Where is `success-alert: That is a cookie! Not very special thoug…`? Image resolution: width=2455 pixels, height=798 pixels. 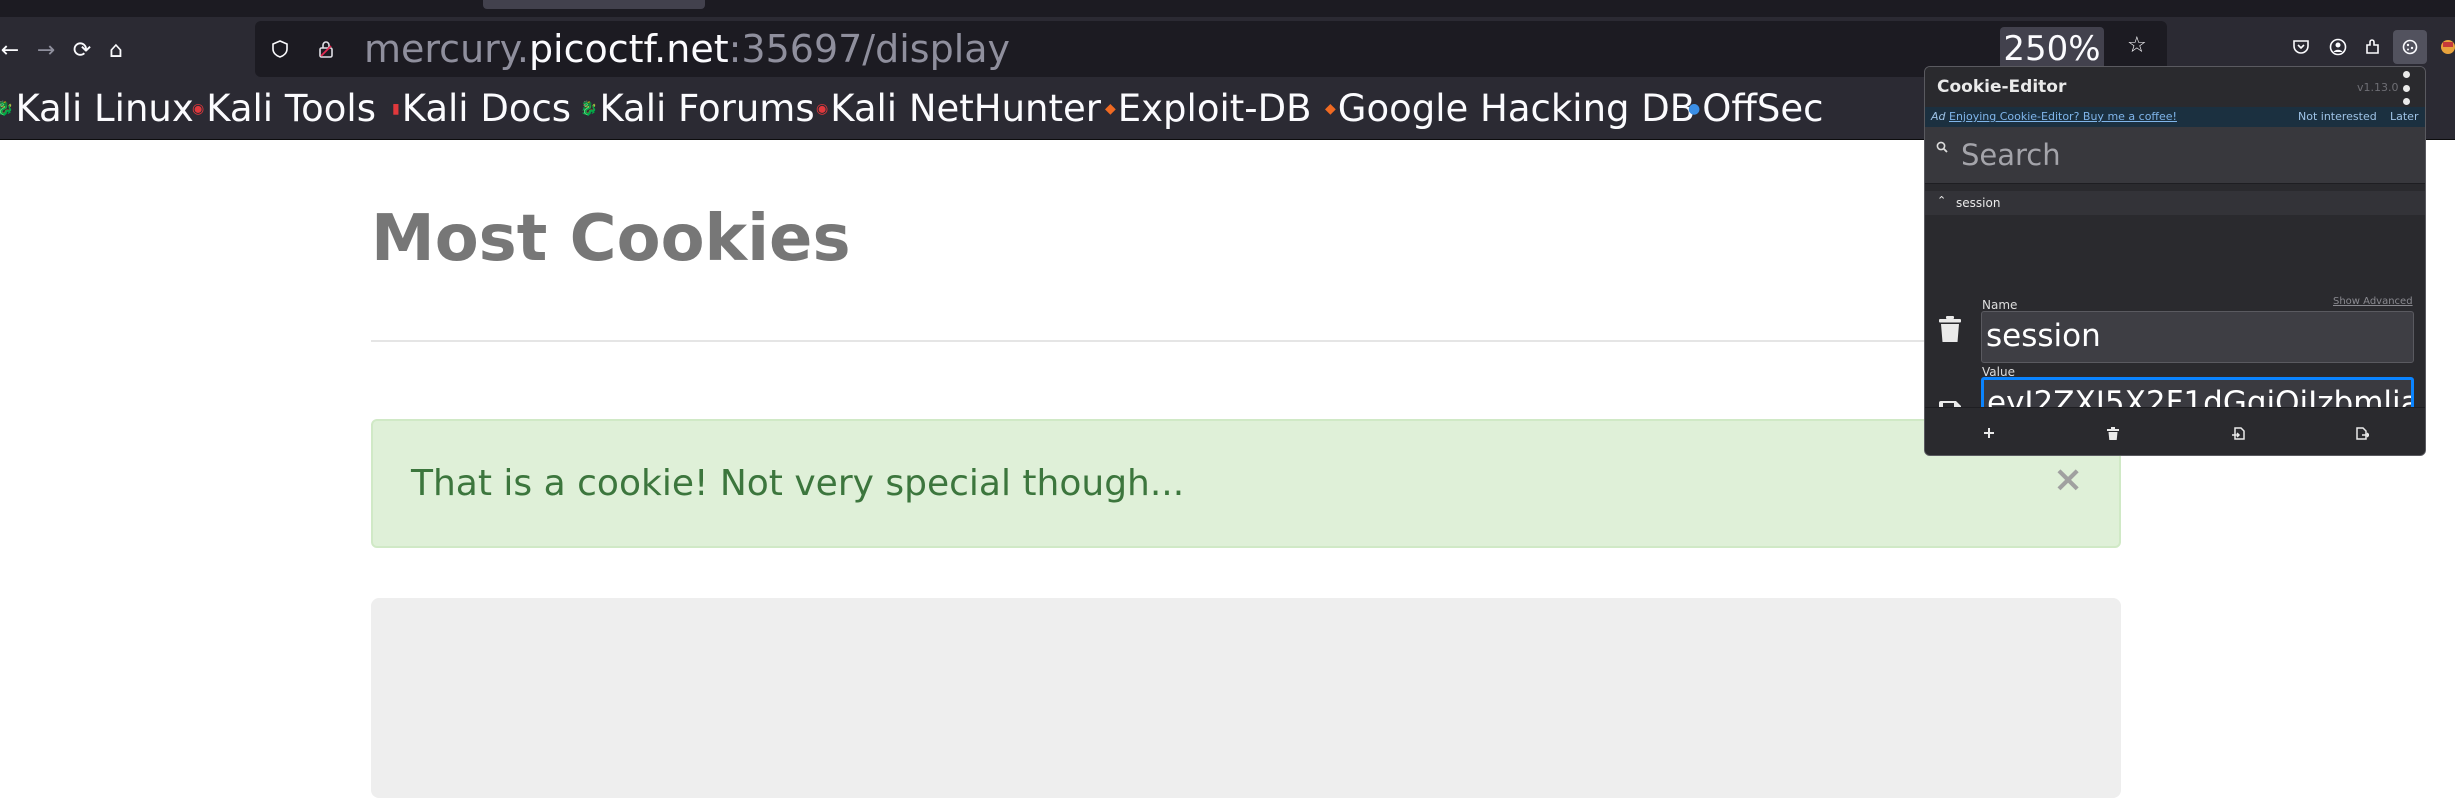 success-alert: That is a cookie! Not very special thoug… is located at coordinates (1246, 483).